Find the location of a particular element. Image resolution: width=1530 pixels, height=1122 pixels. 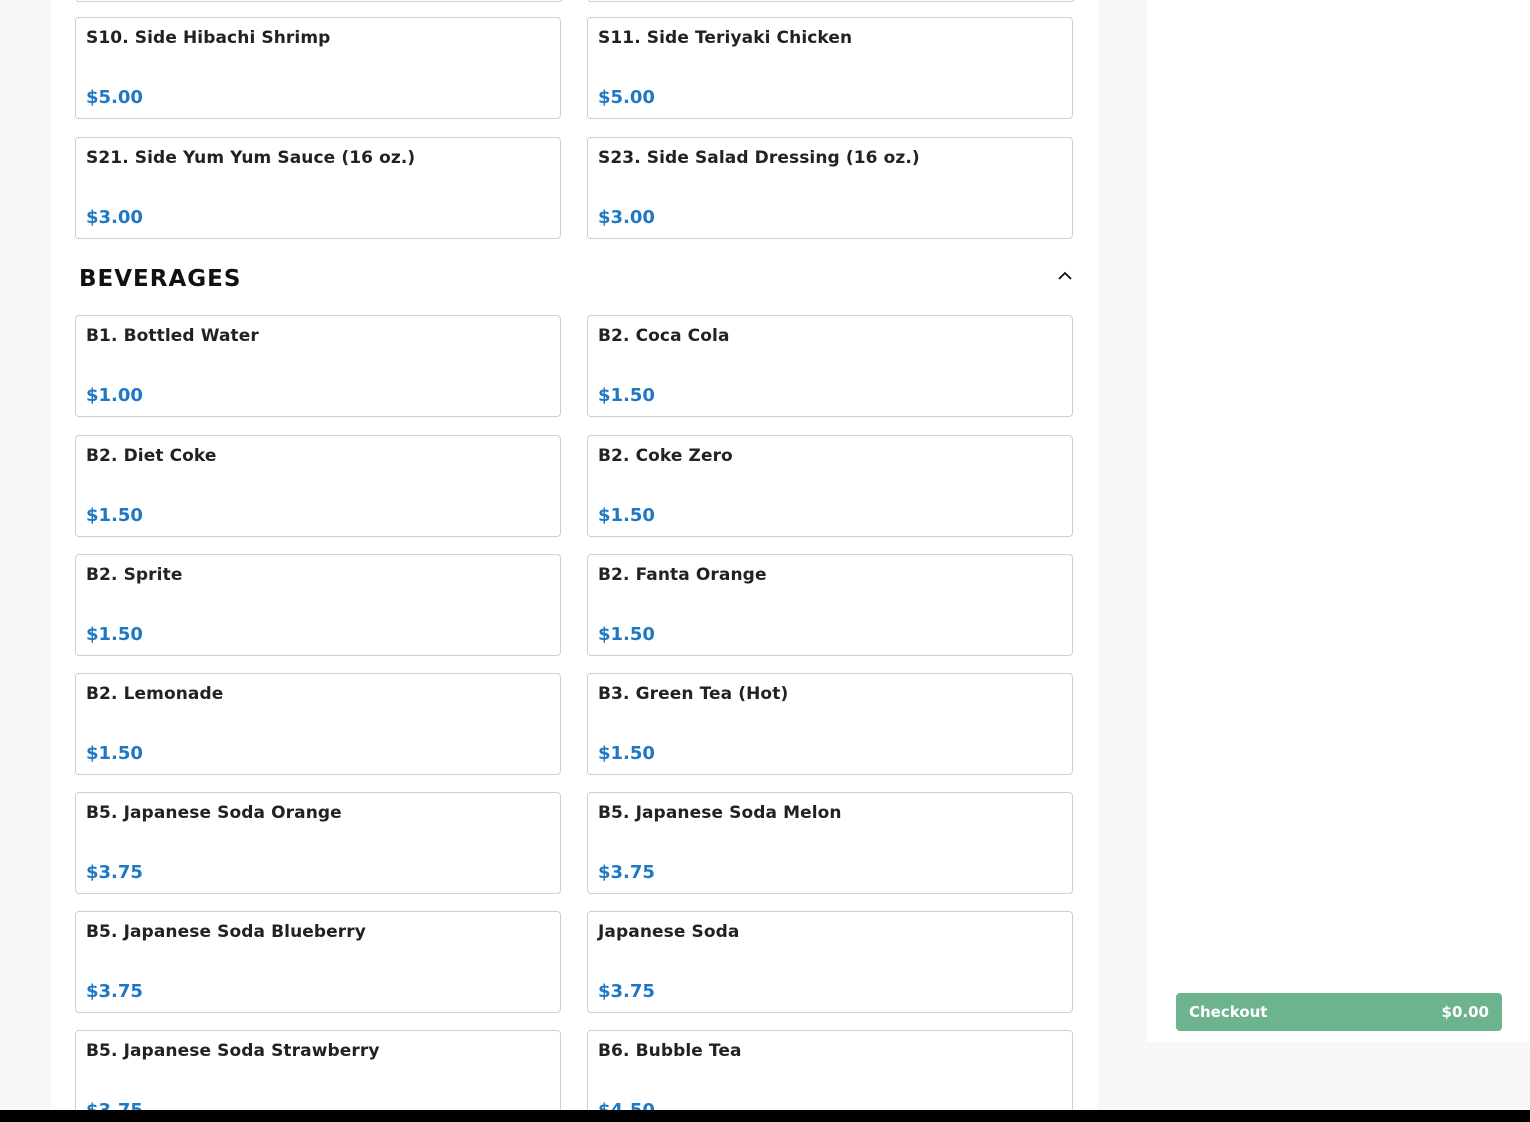

checkout-label: Checkout is located at coordinates (1228, 1012).